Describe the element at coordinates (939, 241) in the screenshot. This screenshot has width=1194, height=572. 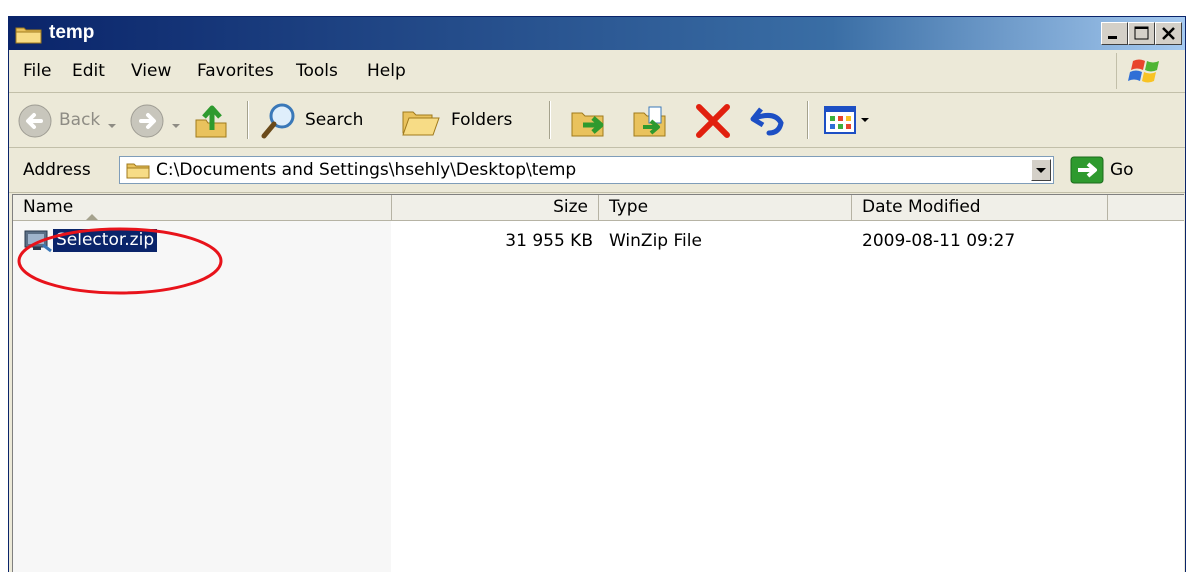
I see `file-date-modified: 2009-08-11 09:27` at that location.